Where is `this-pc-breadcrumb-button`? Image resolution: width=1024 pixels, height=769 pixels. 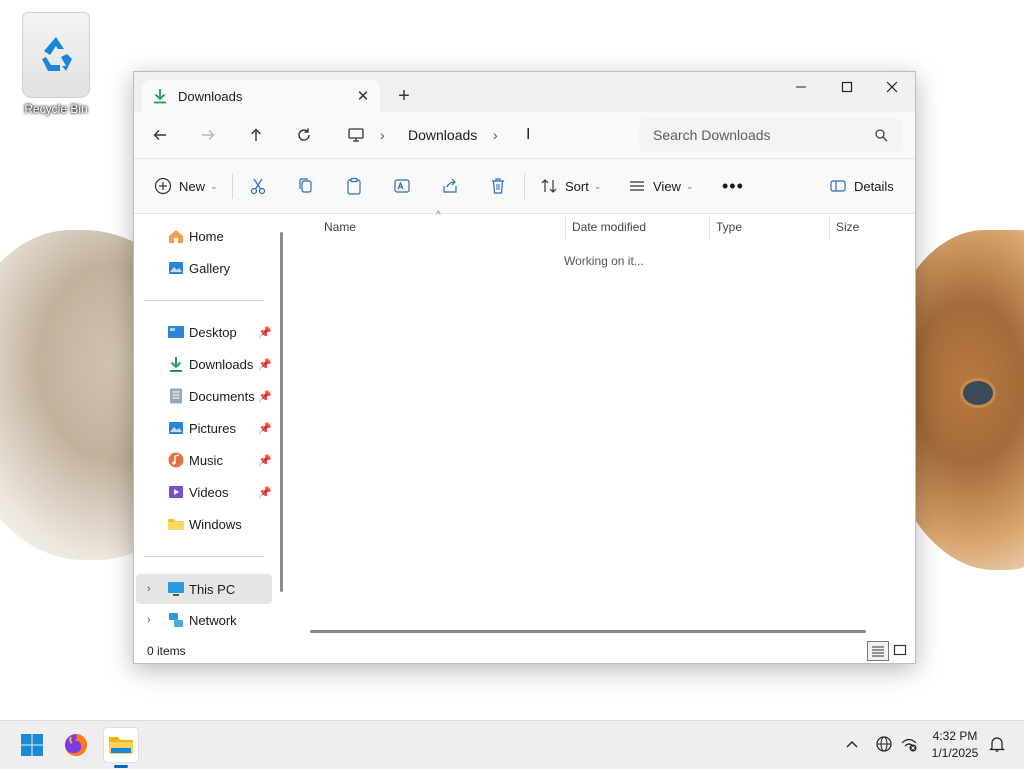
this-pc-breadcrumb-button is located at coordinates (356, 135).